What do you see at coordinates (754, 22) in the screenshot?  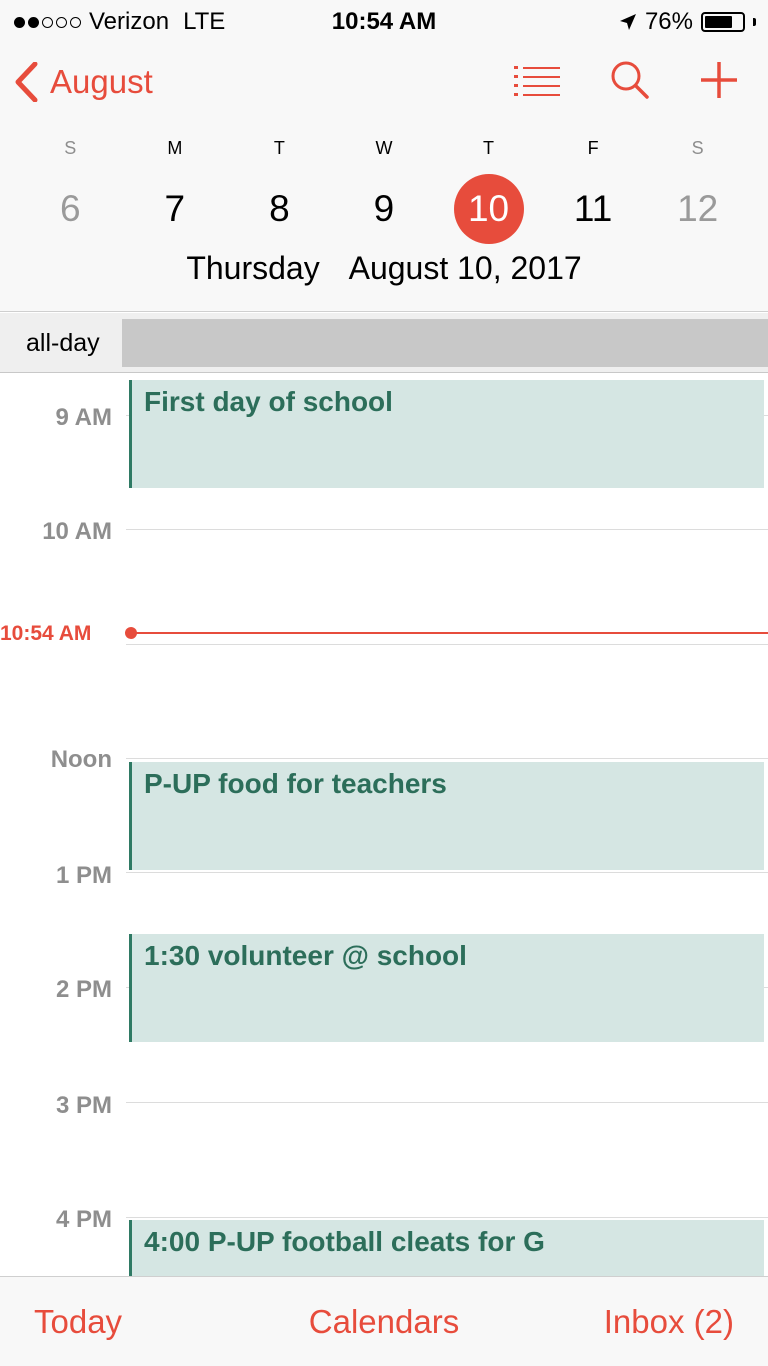 I see `battery-cap` at bounding box center [754, 22].